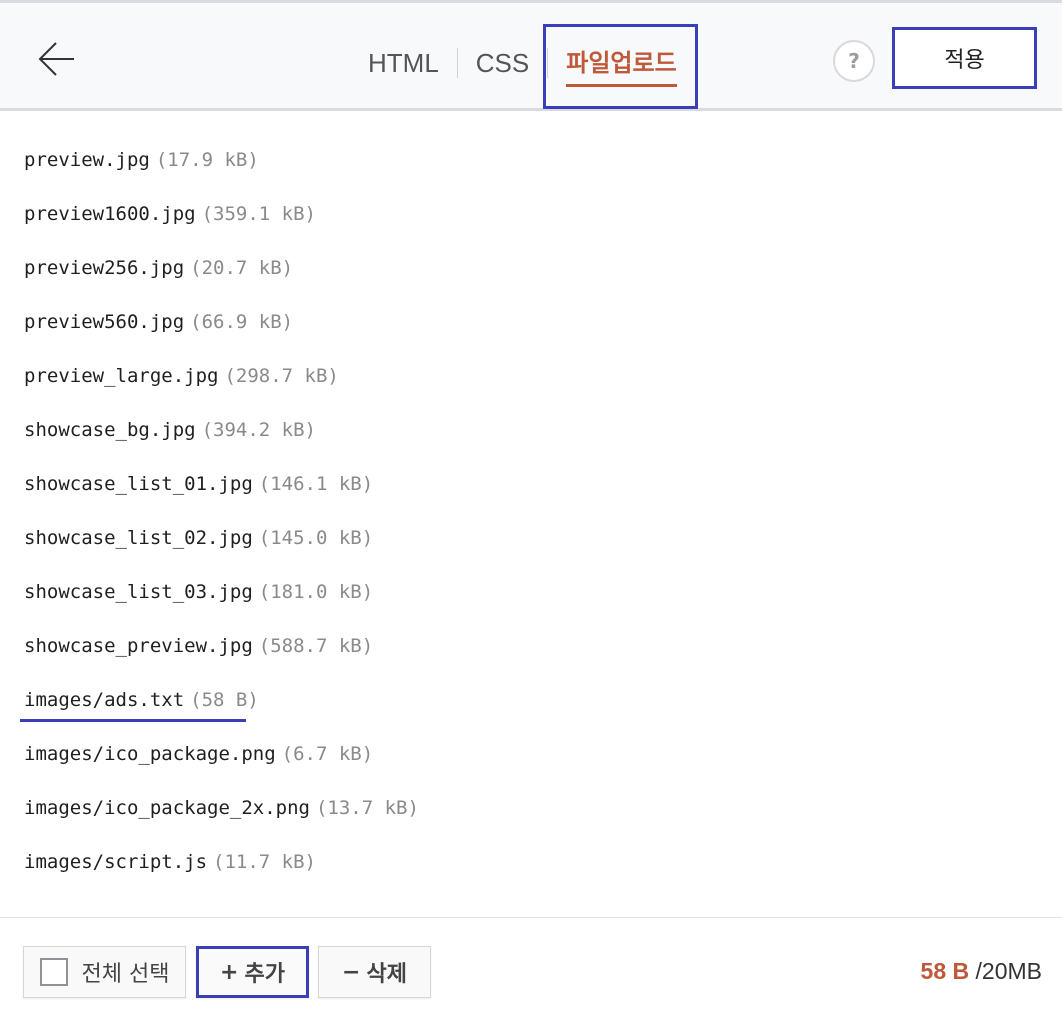 This screenshot has width=1062, height=1015. I want to click on tab-file-upload: 파일업로드, so click(621, 65).